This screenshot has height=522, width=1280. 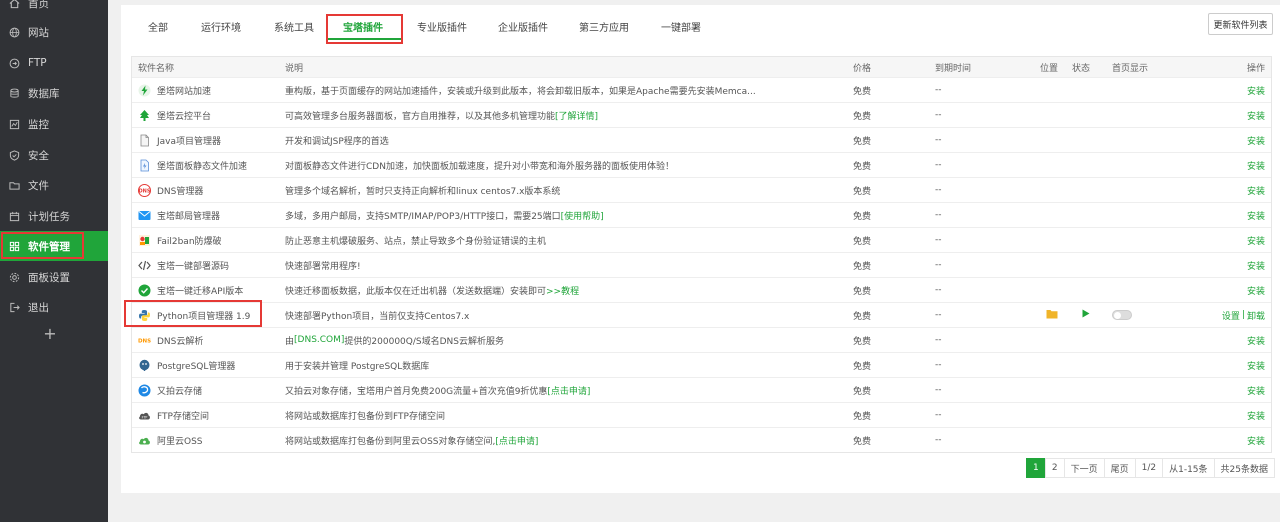 I want to click on tab-third-party: 第三方应用, so click(x=604, y=26).